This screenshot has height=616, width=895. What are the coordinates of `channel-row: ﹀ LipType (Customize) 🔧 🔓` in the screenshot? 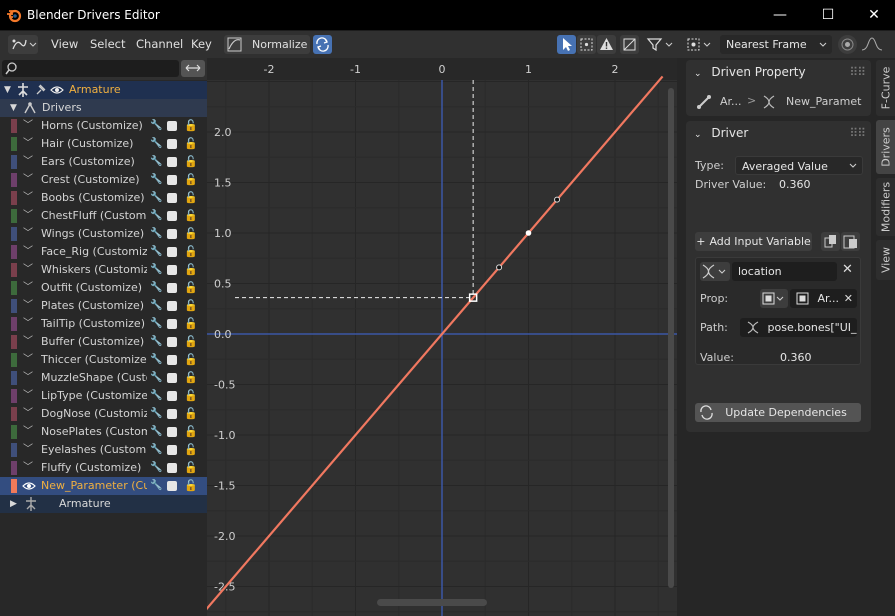 It's located at (103, 396).